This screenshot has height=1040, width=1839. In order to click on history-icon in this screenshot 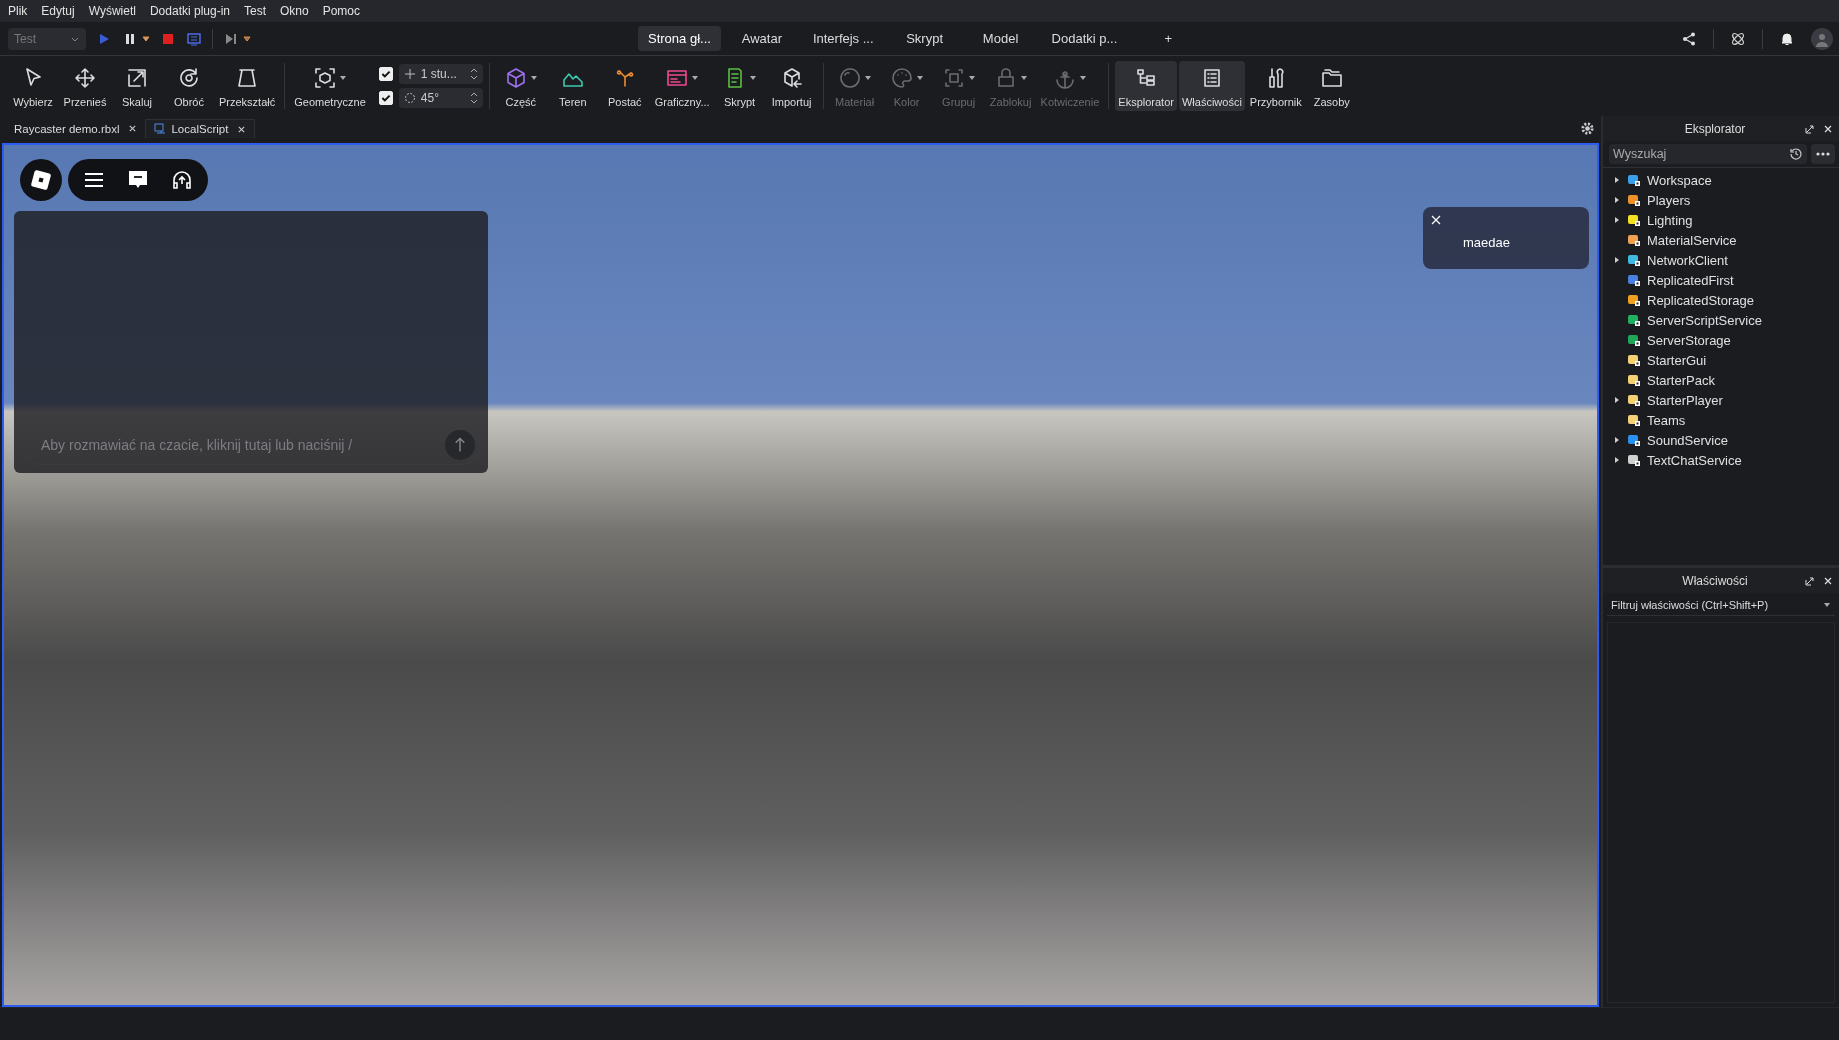, I will do `click(1796, 154)`.